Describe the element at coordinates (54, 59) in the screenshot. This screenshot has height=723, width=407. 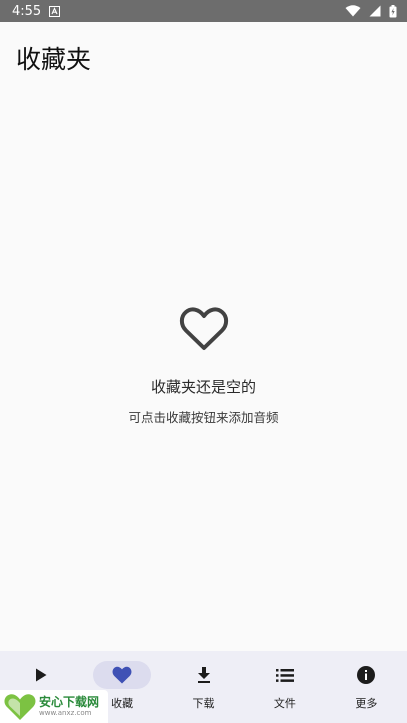
I see `page-title: 收藏夹` at that location.